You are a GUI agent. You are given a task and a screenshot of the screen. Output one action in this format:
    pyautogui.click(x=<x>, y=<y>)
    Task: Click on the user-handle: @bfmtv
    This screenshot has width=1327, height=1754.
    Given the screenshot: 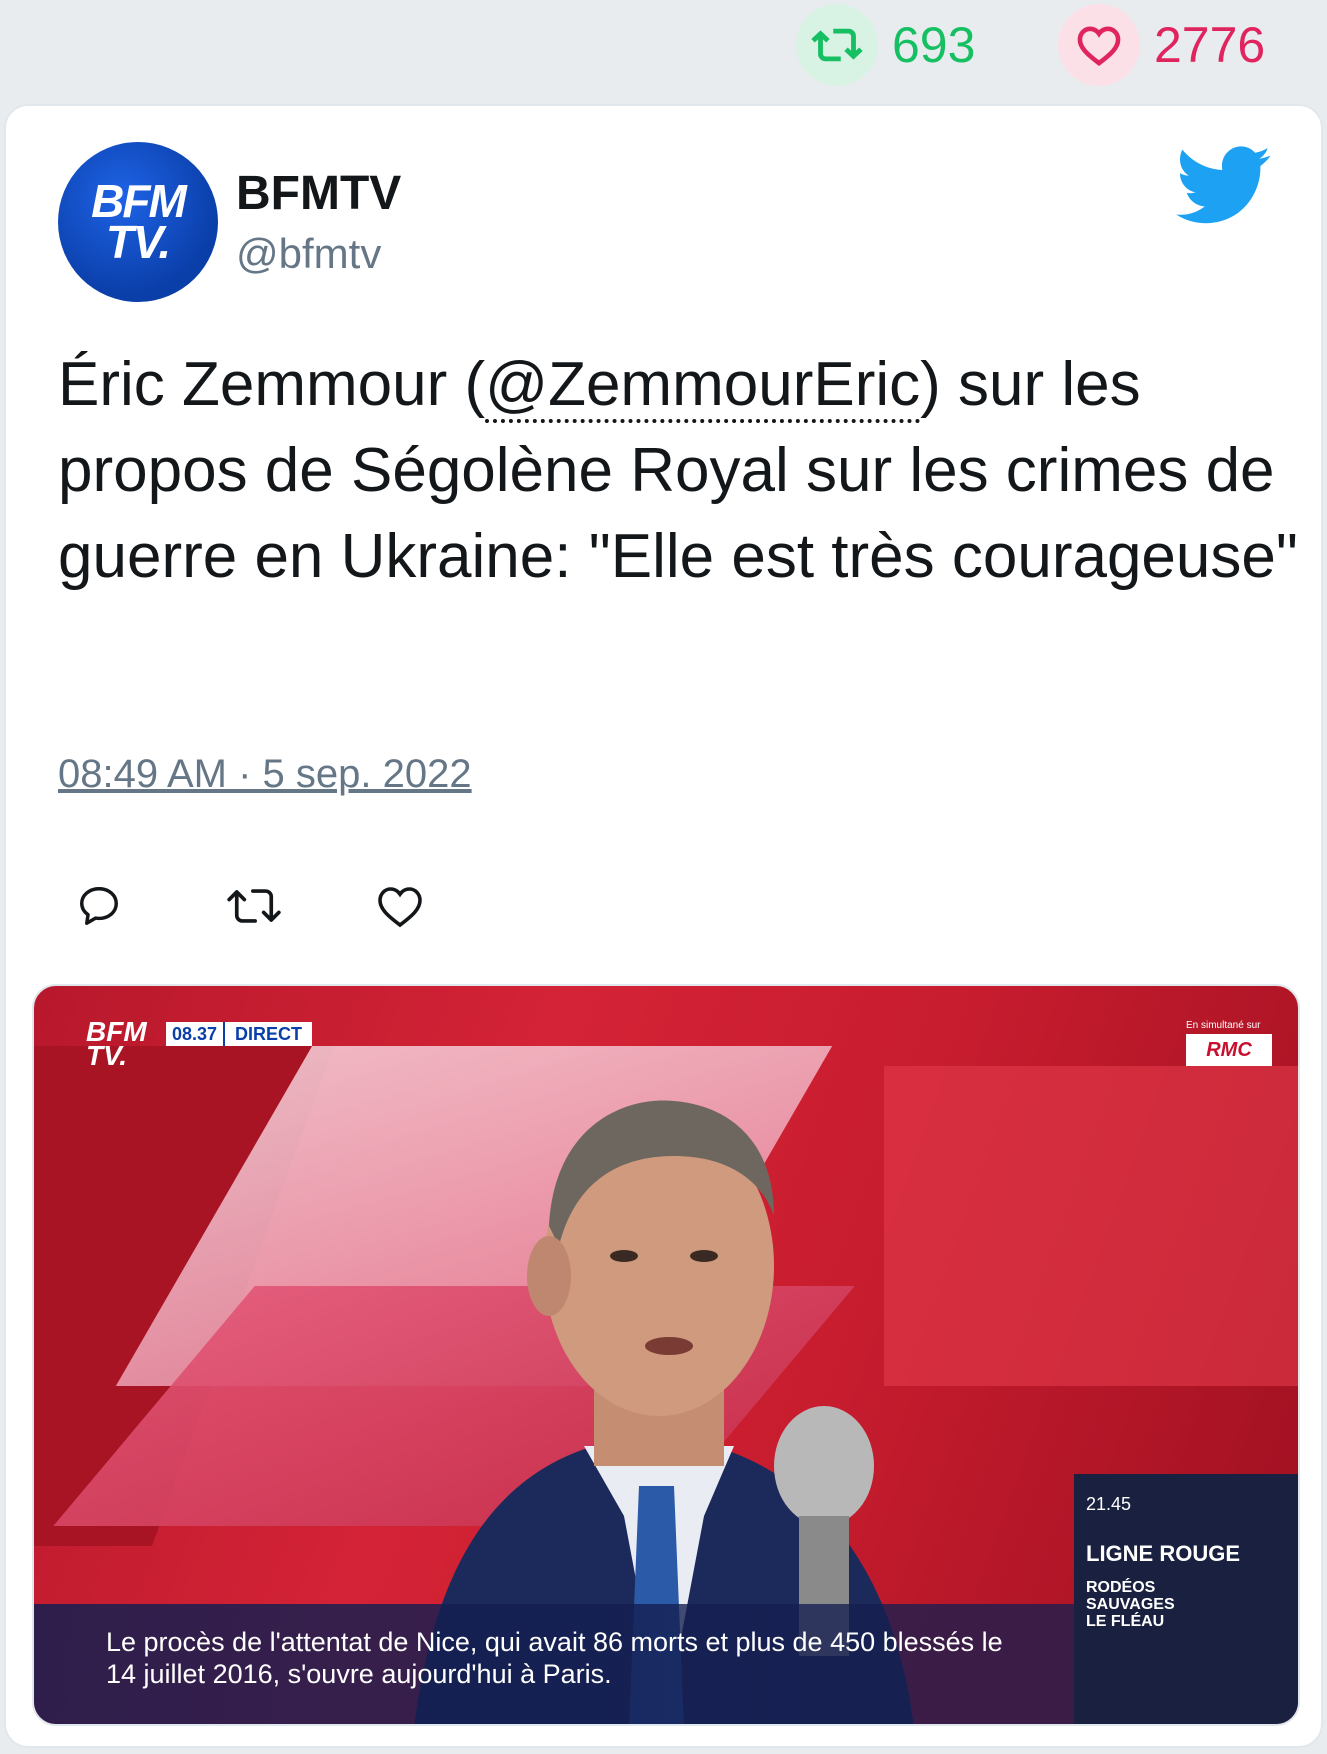 What is the action you would take?
    pyautogui.click(x=308, y=254)
    